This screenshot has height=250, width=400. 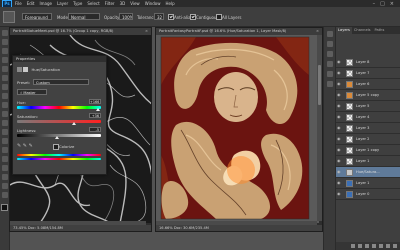 I want to click on adjustments-icon, so click(x=329, y=64).